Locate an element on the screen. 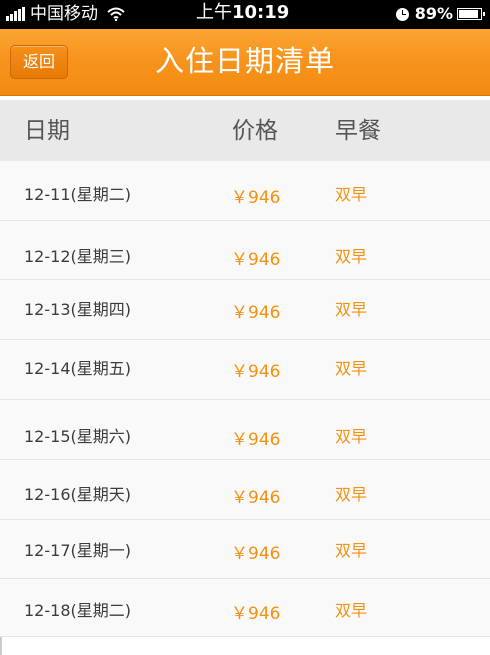  table-row: 12-16(星期天) ￥946 双早 is located at coordinates (245, 490).